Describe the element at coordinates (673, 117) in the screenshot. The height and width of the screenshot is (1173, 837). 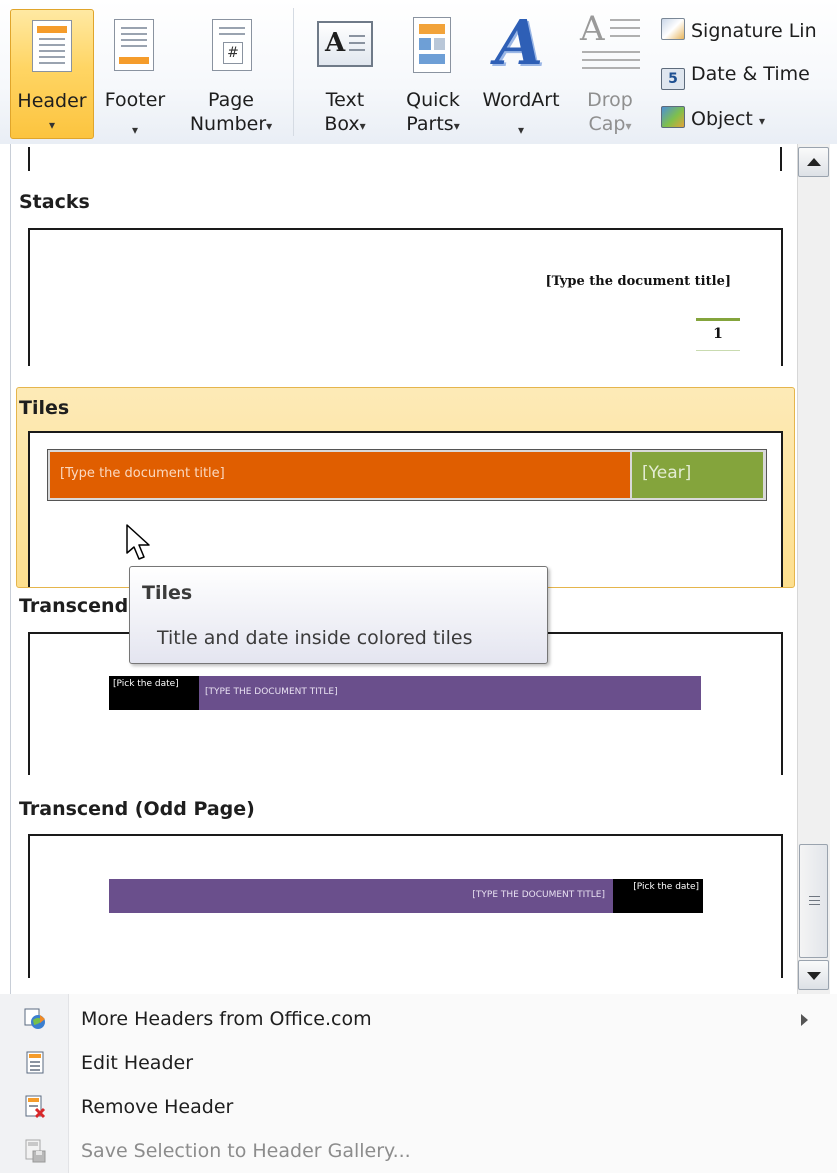
I see `object-icon` at that location.